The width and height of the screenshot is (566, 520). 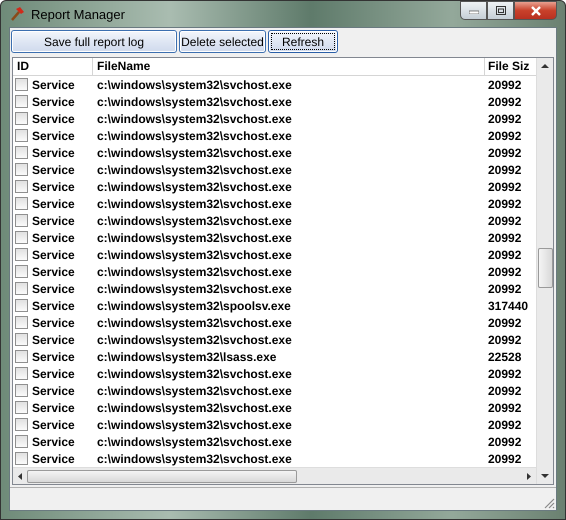 I want to click on minimize-button, so click(x=473, y=10).